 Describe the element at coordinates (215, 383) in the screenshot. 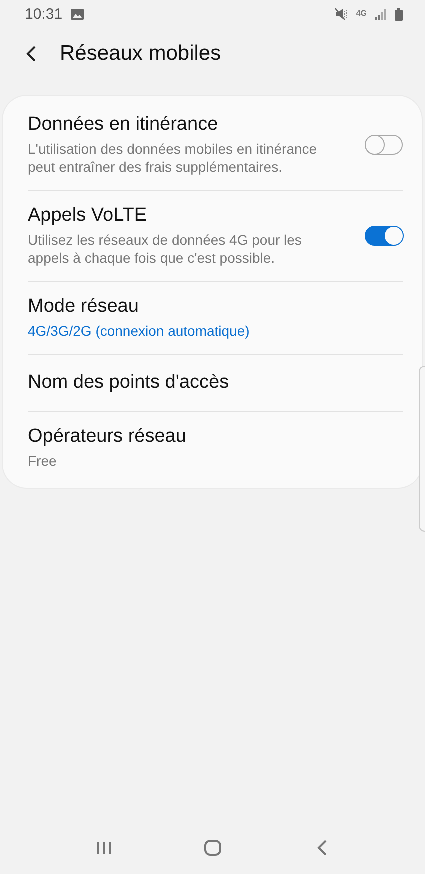

I see `setting-title: Nom des points d'accès` at that location.